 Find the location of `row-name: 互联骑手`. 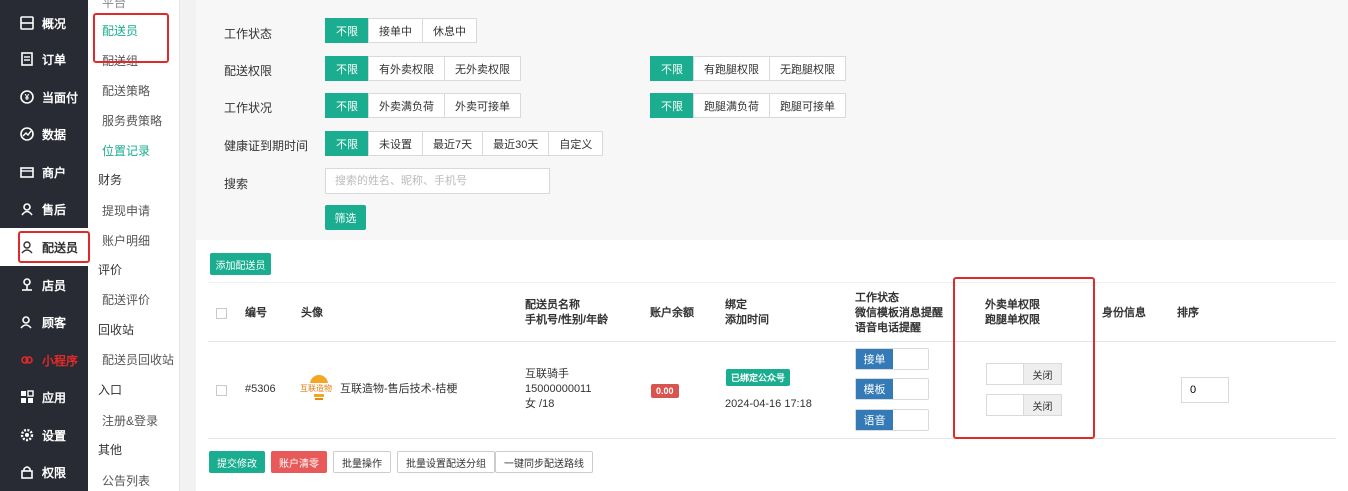

row-name: 互联骑手 is located at coordinates (547, 374).